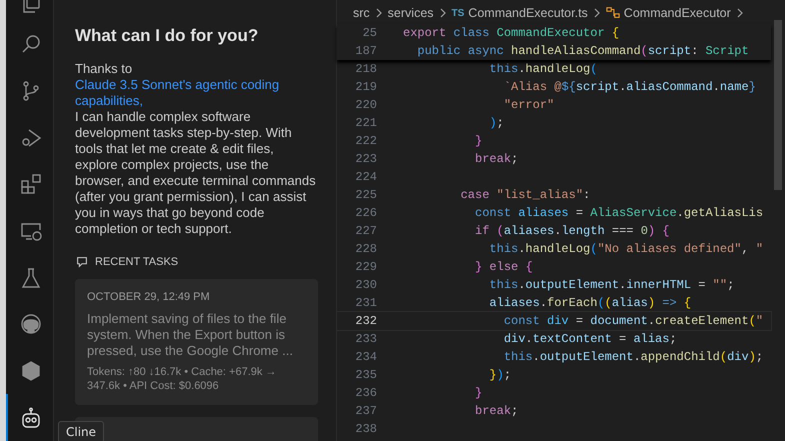  Describe the element at coordinates (81, 431) in the screenshot. I see `tooltip: Cline` at that location.